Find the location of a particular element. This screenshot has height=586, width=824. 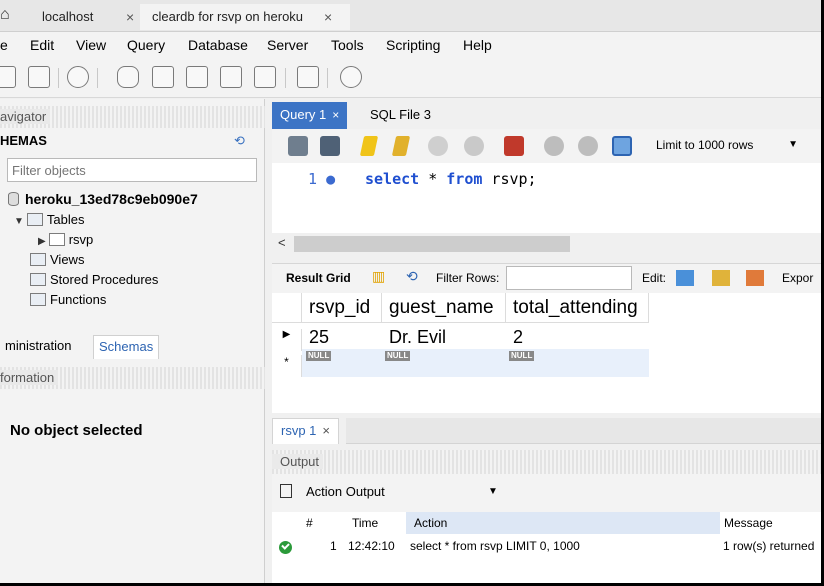

create-function-icon is located at coordinates (265, 77).